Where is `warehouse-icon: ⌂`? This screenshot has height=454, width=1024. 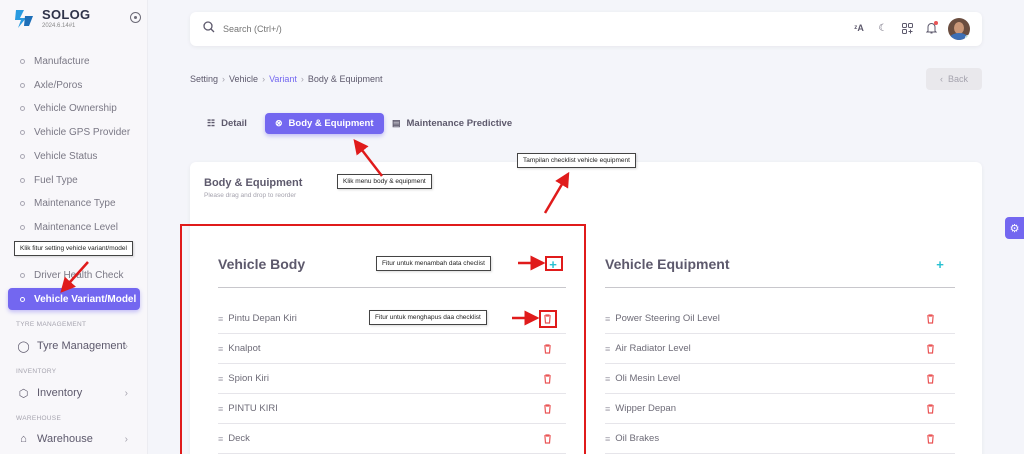 warehouse-icon: ⌂ is located at coordinates (23, 439).